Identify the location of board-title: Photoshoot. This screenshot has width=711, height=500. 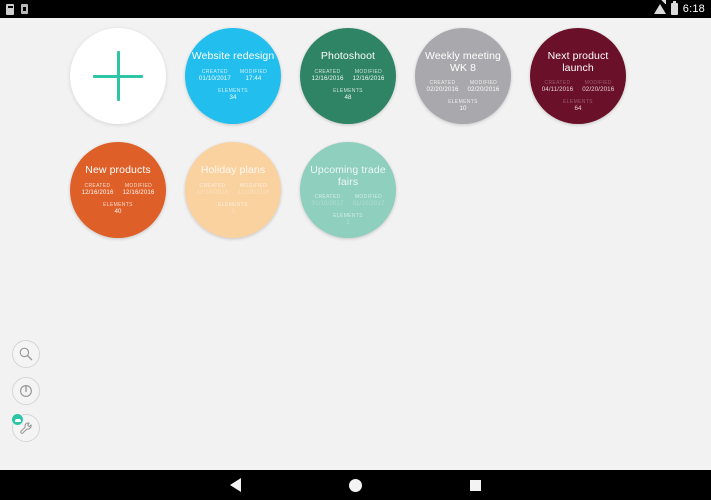
(348, 56).